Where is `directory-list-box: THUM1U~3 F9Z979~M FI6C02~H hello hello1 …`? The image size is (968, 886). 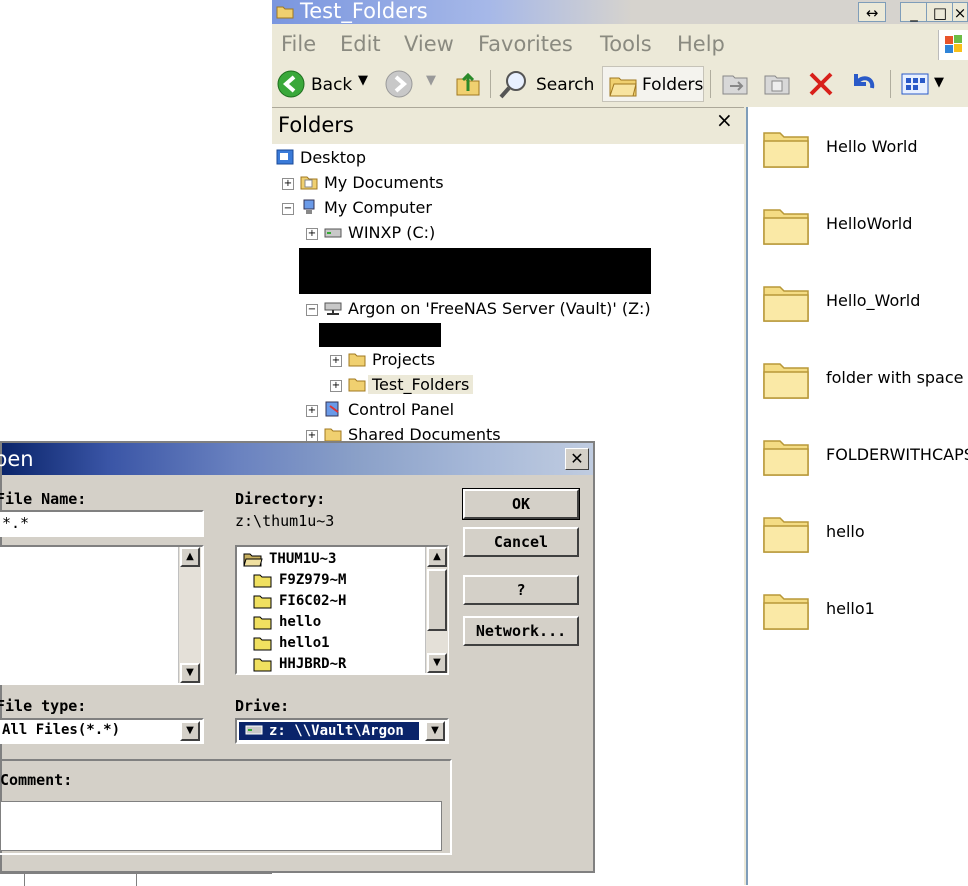
directory-list-box: THUM1U~3 F9Z979~M FI6C02~H hello hello1 … is located at coordinates (342, 610).